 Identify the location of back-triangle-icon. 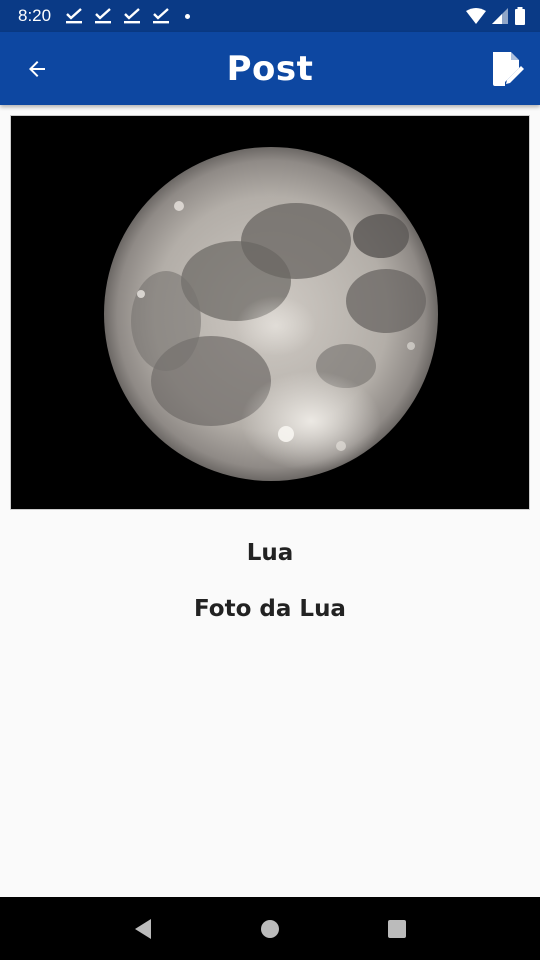
(143, 928).